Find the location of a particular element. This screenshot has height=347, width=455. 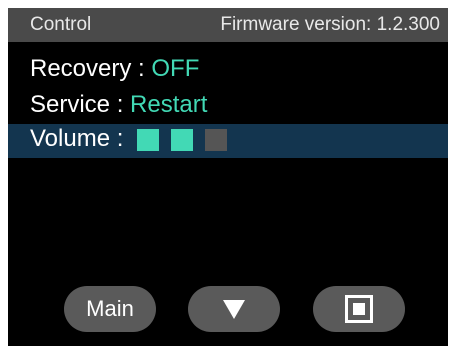

menu-item-service-text: Service : Restart is located at coordinates (118, 105).